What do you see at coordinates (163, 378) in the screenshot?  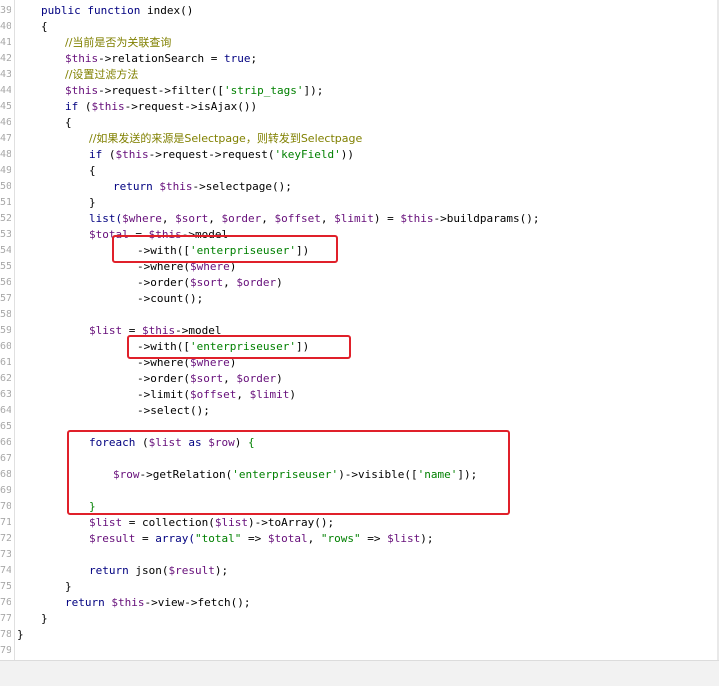 I see `code-token: ->order(` at bounding box center [163, 378].